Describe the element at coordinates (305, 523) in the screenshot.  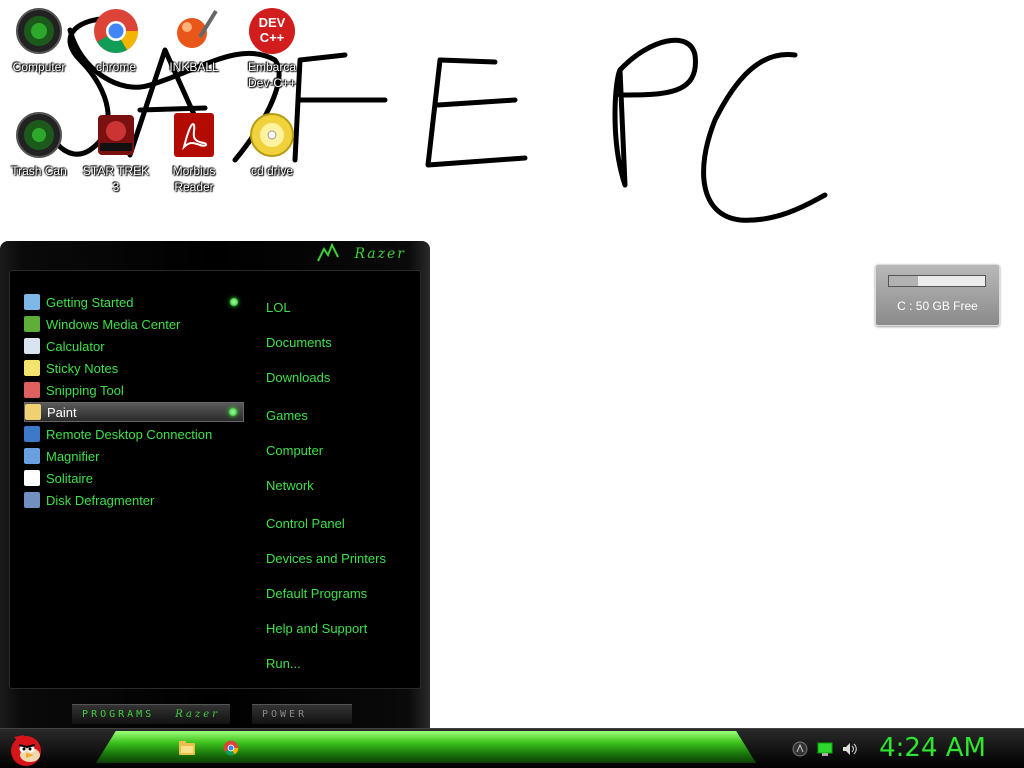
I see `place-item: Control Panel` at that location.